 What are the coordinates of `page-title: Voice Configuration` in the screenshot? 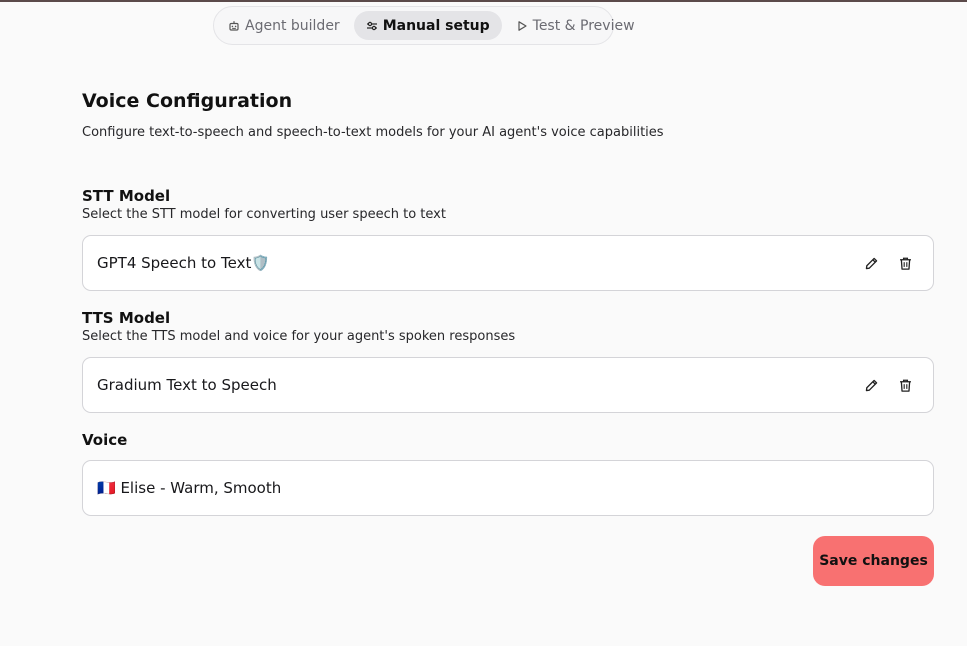 It's located at (187, 101).